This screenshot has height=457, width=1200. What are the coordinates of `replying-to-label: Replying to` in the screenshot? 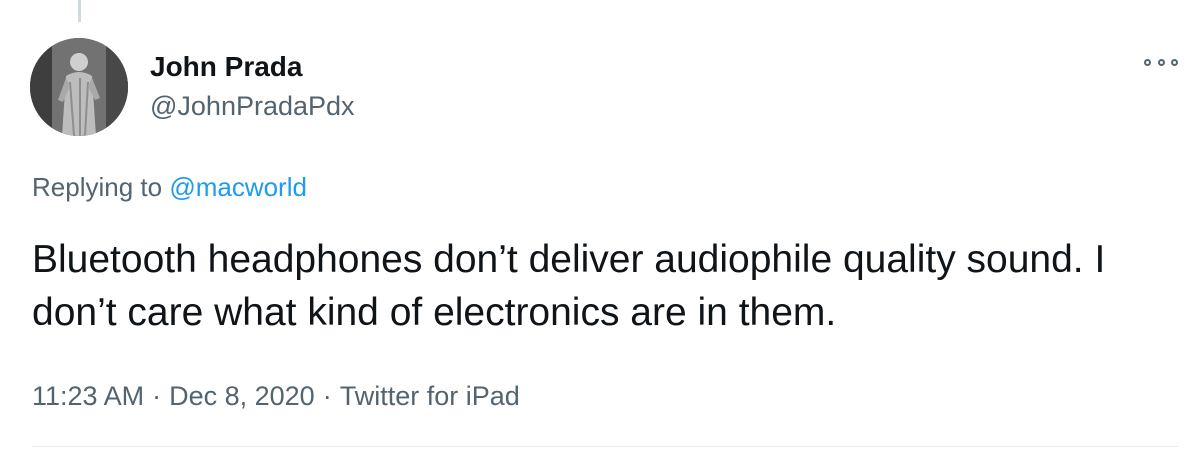 It's located at (97, 187).